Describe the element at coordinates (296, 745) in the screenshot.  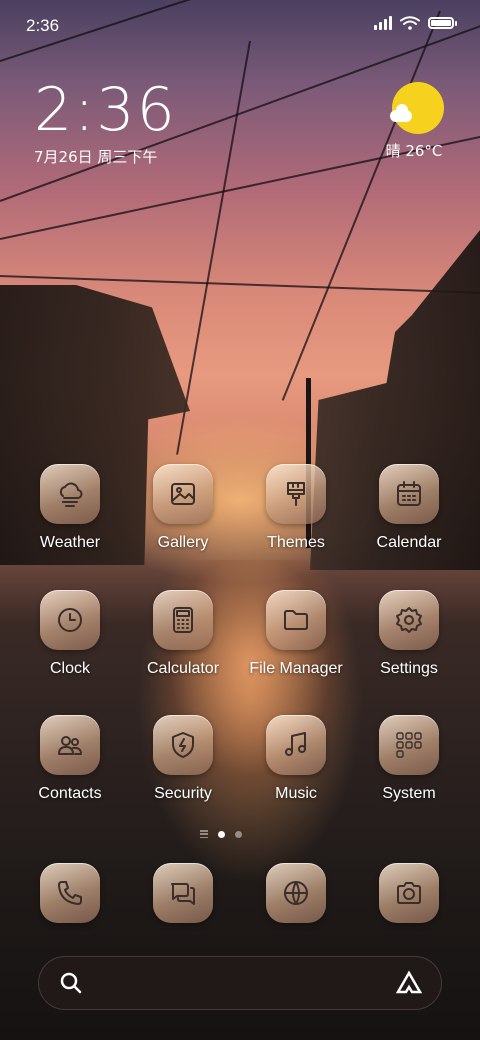
I see `music-icon` at that location.